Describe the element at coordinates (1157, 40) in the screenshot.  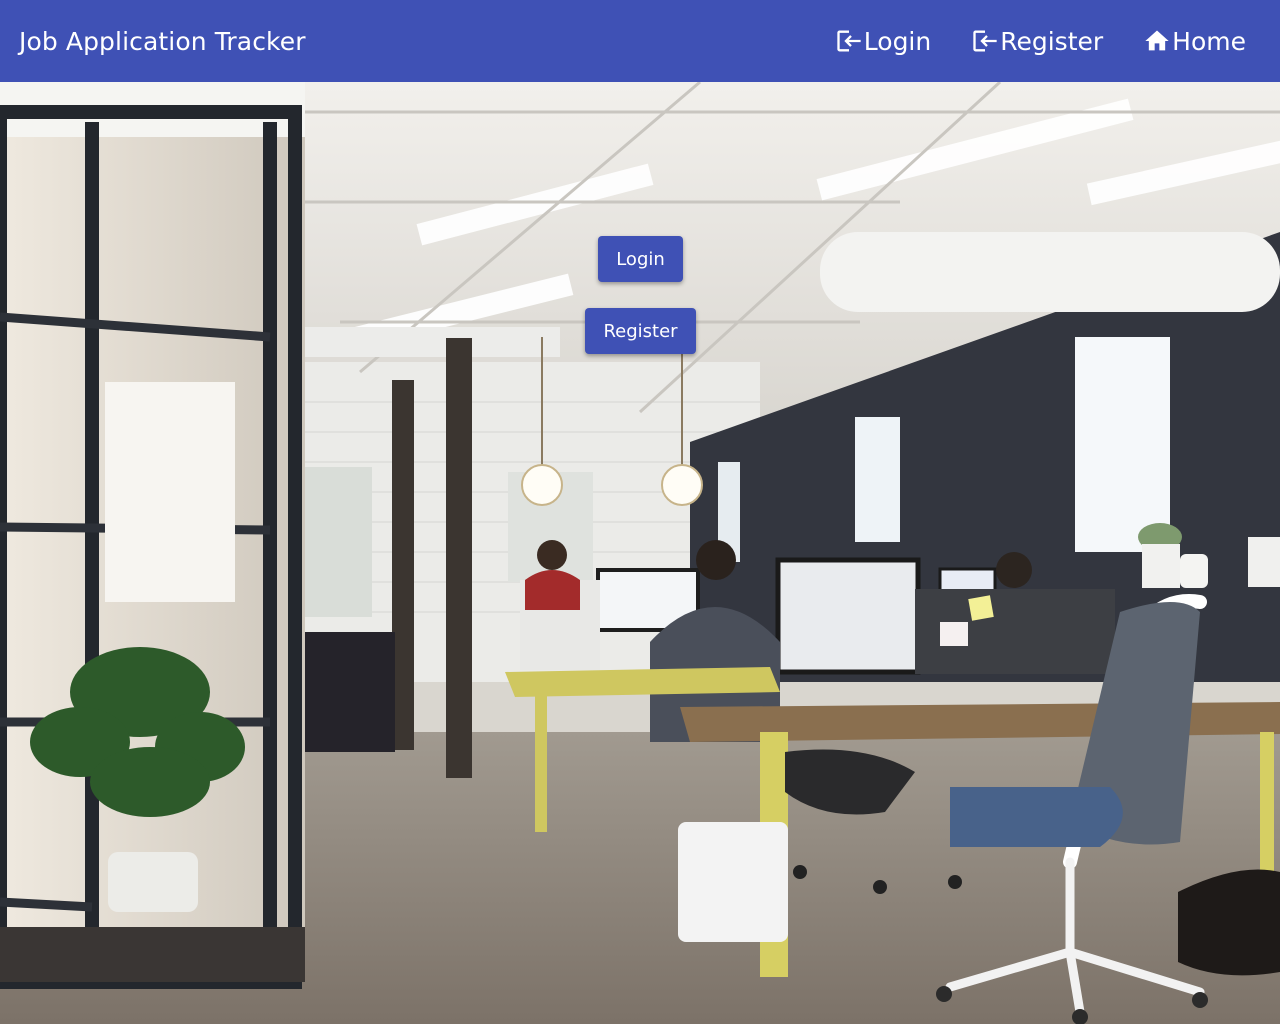
I see `home-icon` at that location.